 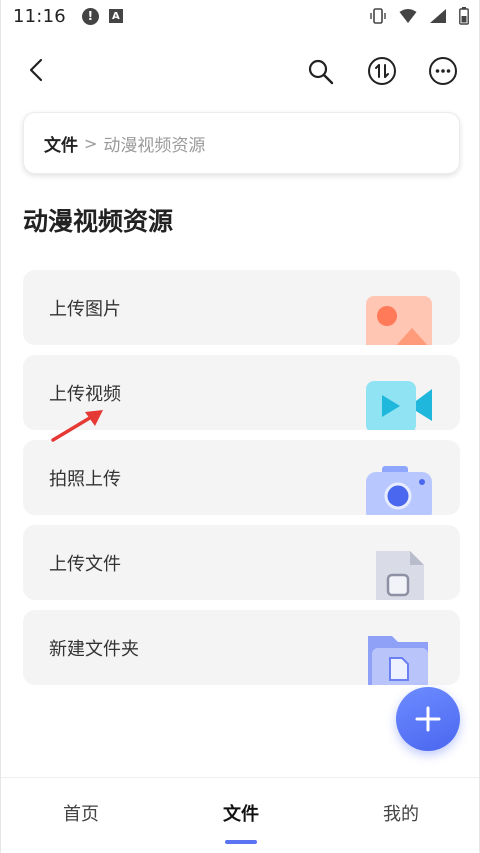 I want to click on folder-icon, so click(x=398, y=660).